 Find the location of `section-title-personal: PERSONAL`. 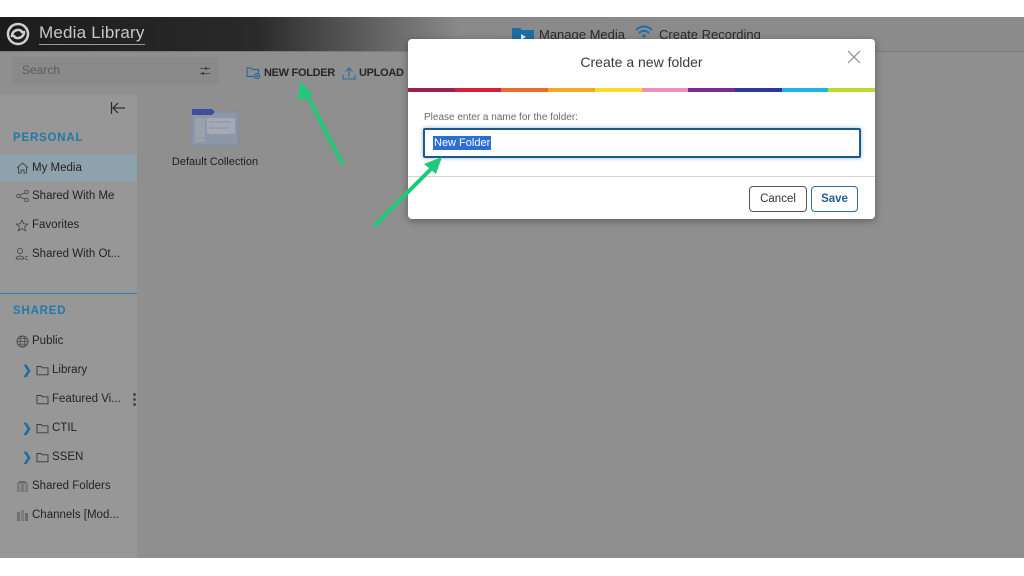

section-title-personal: PERSONAL is located at coordinates (48, 138).